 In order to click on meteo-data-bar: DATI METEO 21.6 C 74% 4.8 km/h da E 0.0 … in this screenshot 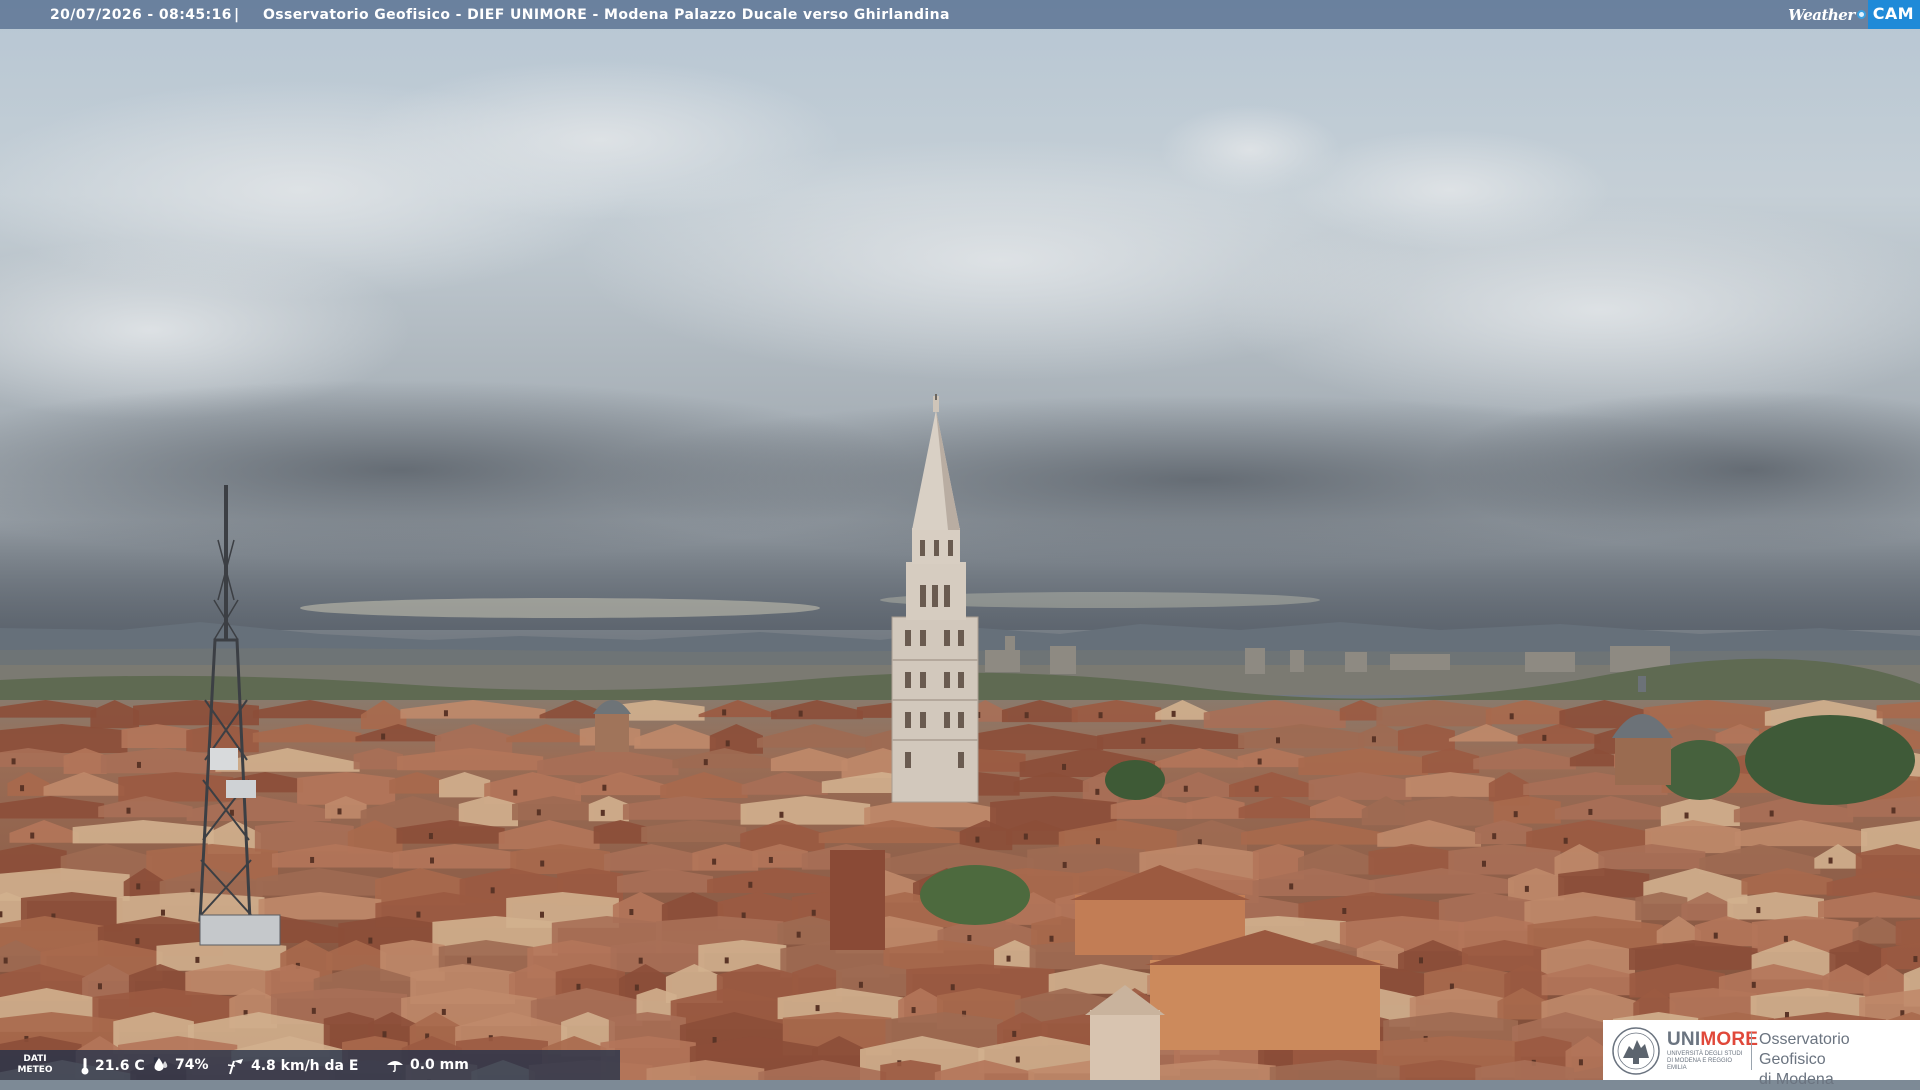, I will do `click(310, 1065)`.